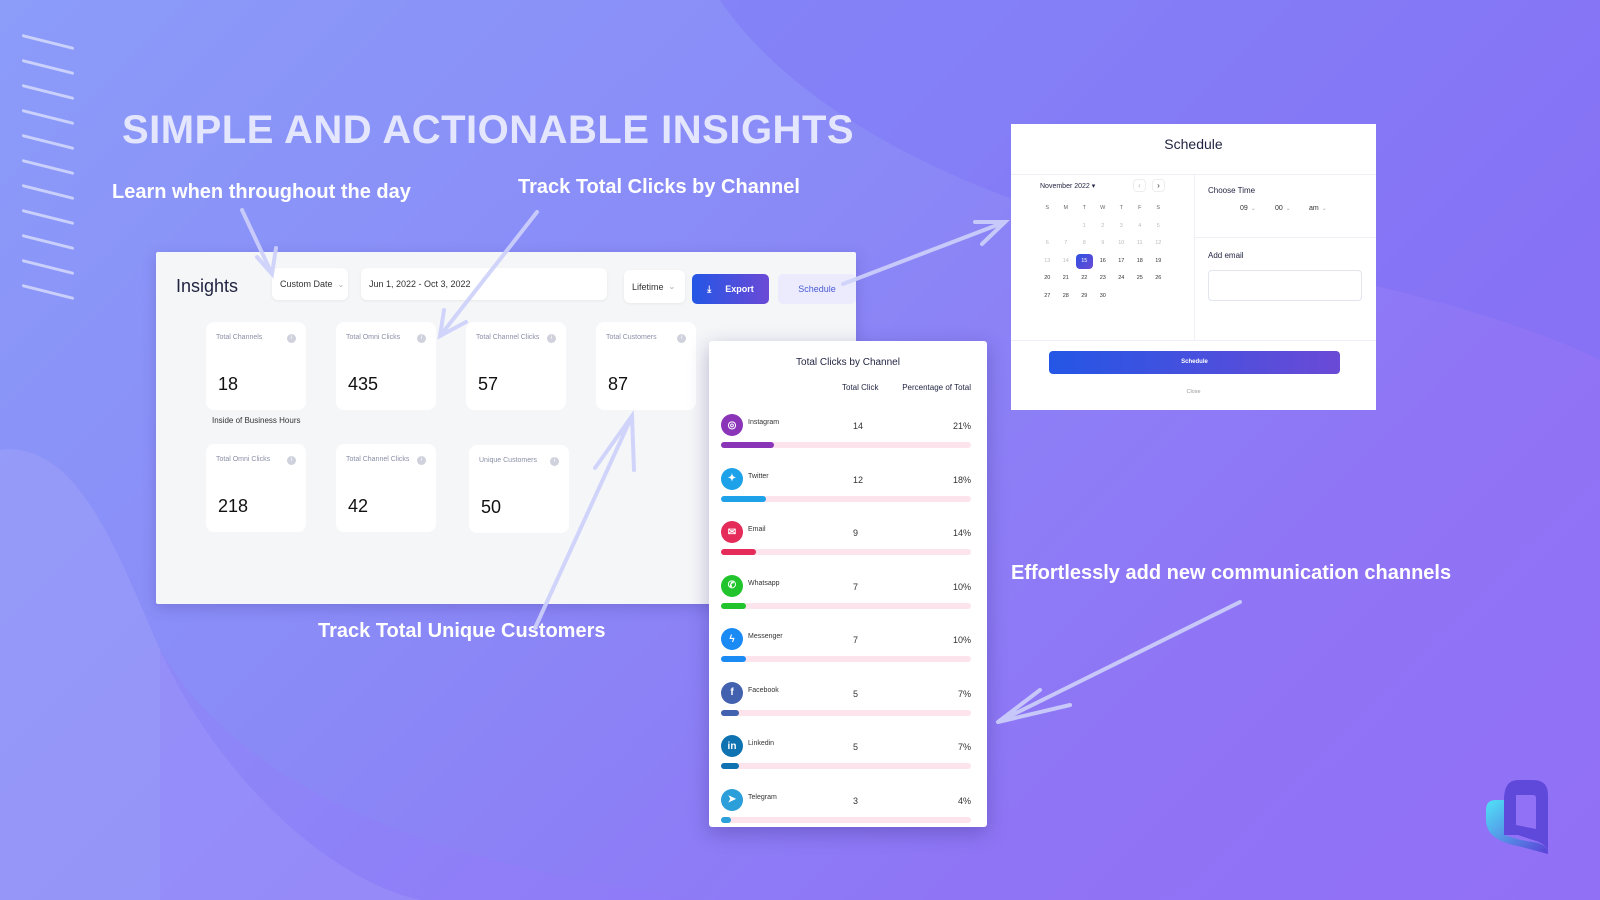 The image size is (1600, 900). I want to click on calendar-day: 17, so click(1121, 262).